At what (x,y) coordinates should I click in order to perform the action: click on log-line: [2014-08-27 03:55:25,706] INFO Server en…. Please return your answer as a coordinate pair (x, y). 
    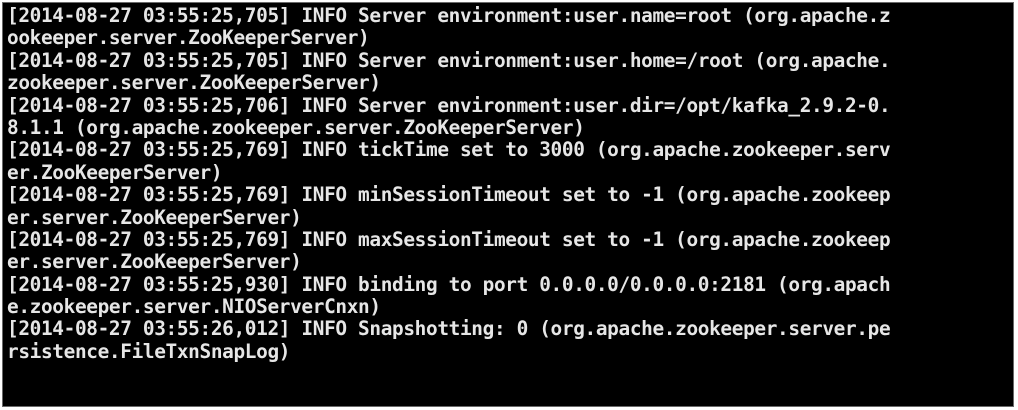
    Looking at the image, I should click on (449, 105).